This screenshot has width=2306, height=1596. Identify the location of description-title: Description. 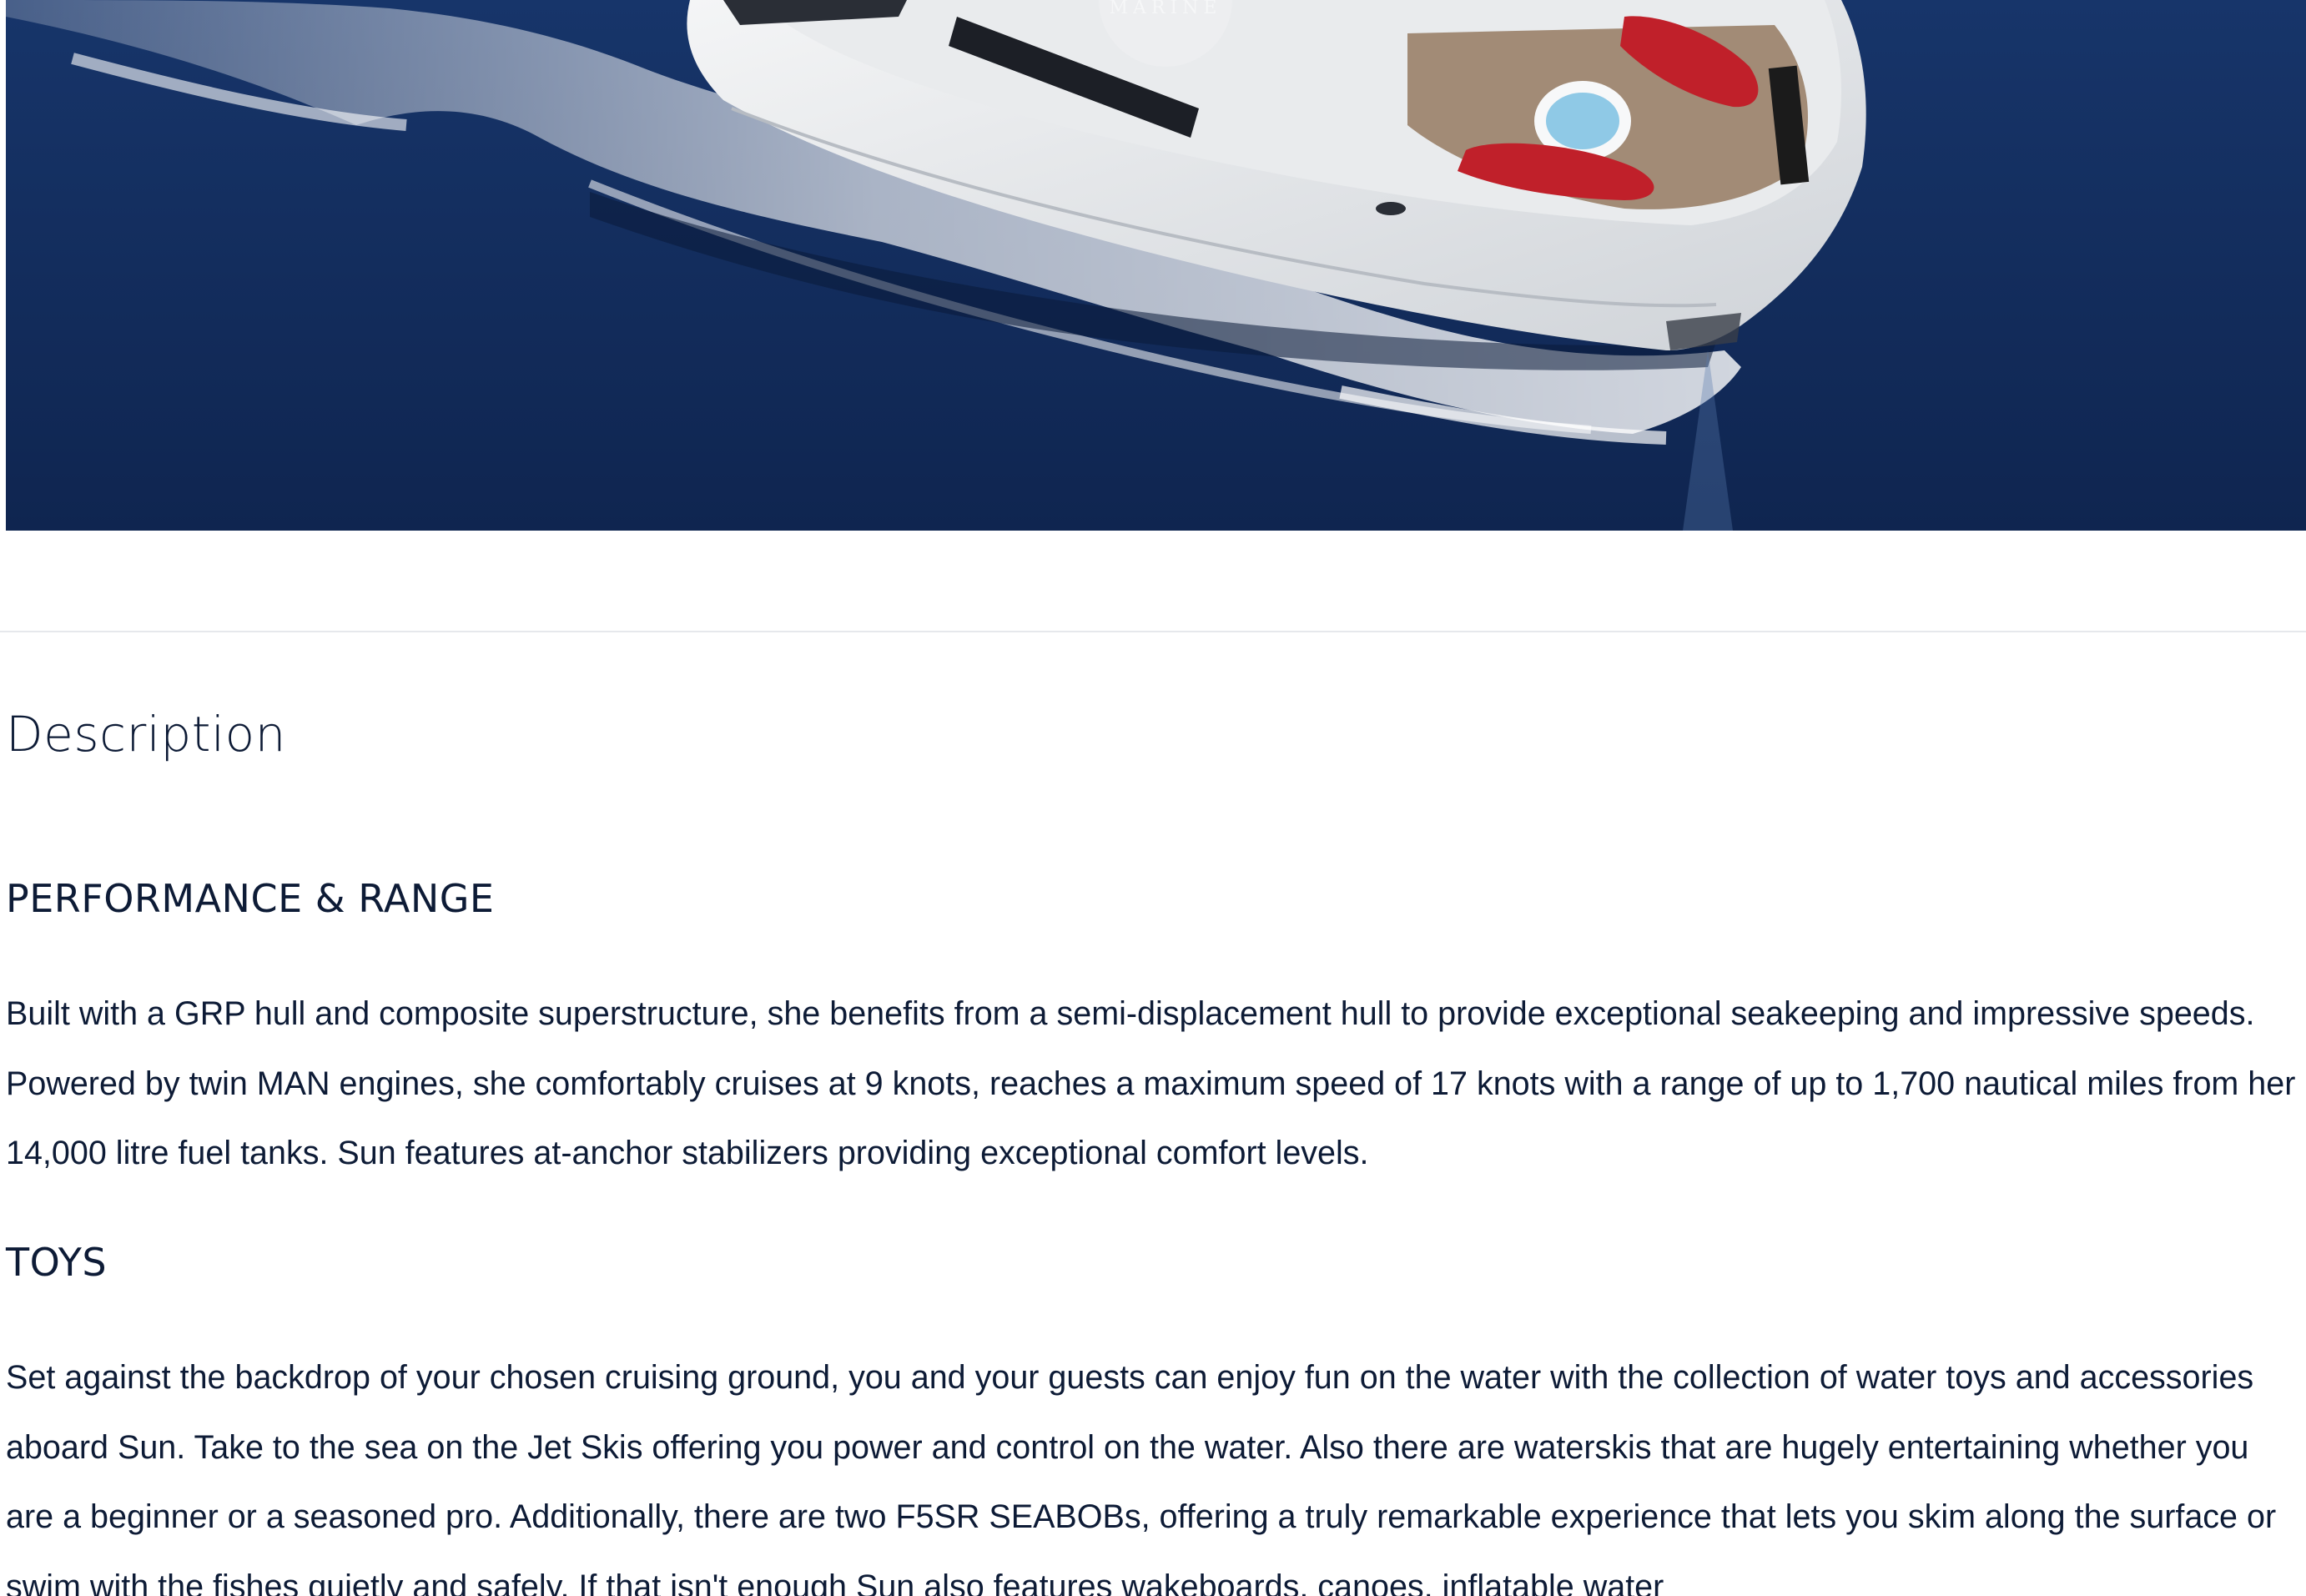
(146, 734).